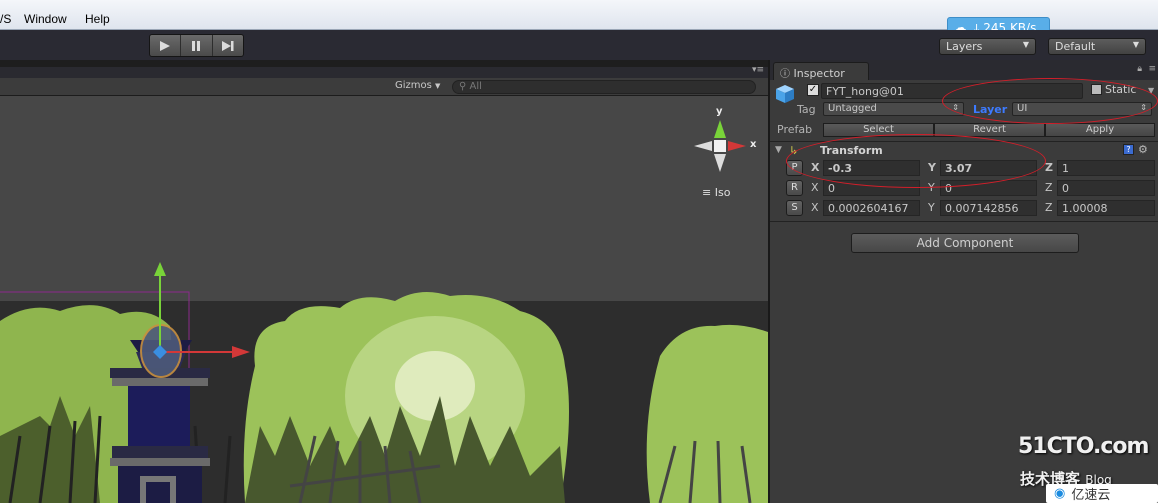 Image resolution: width=1158 pixels, height=503 pixels. I want to click on step-button, so click(228, 45).